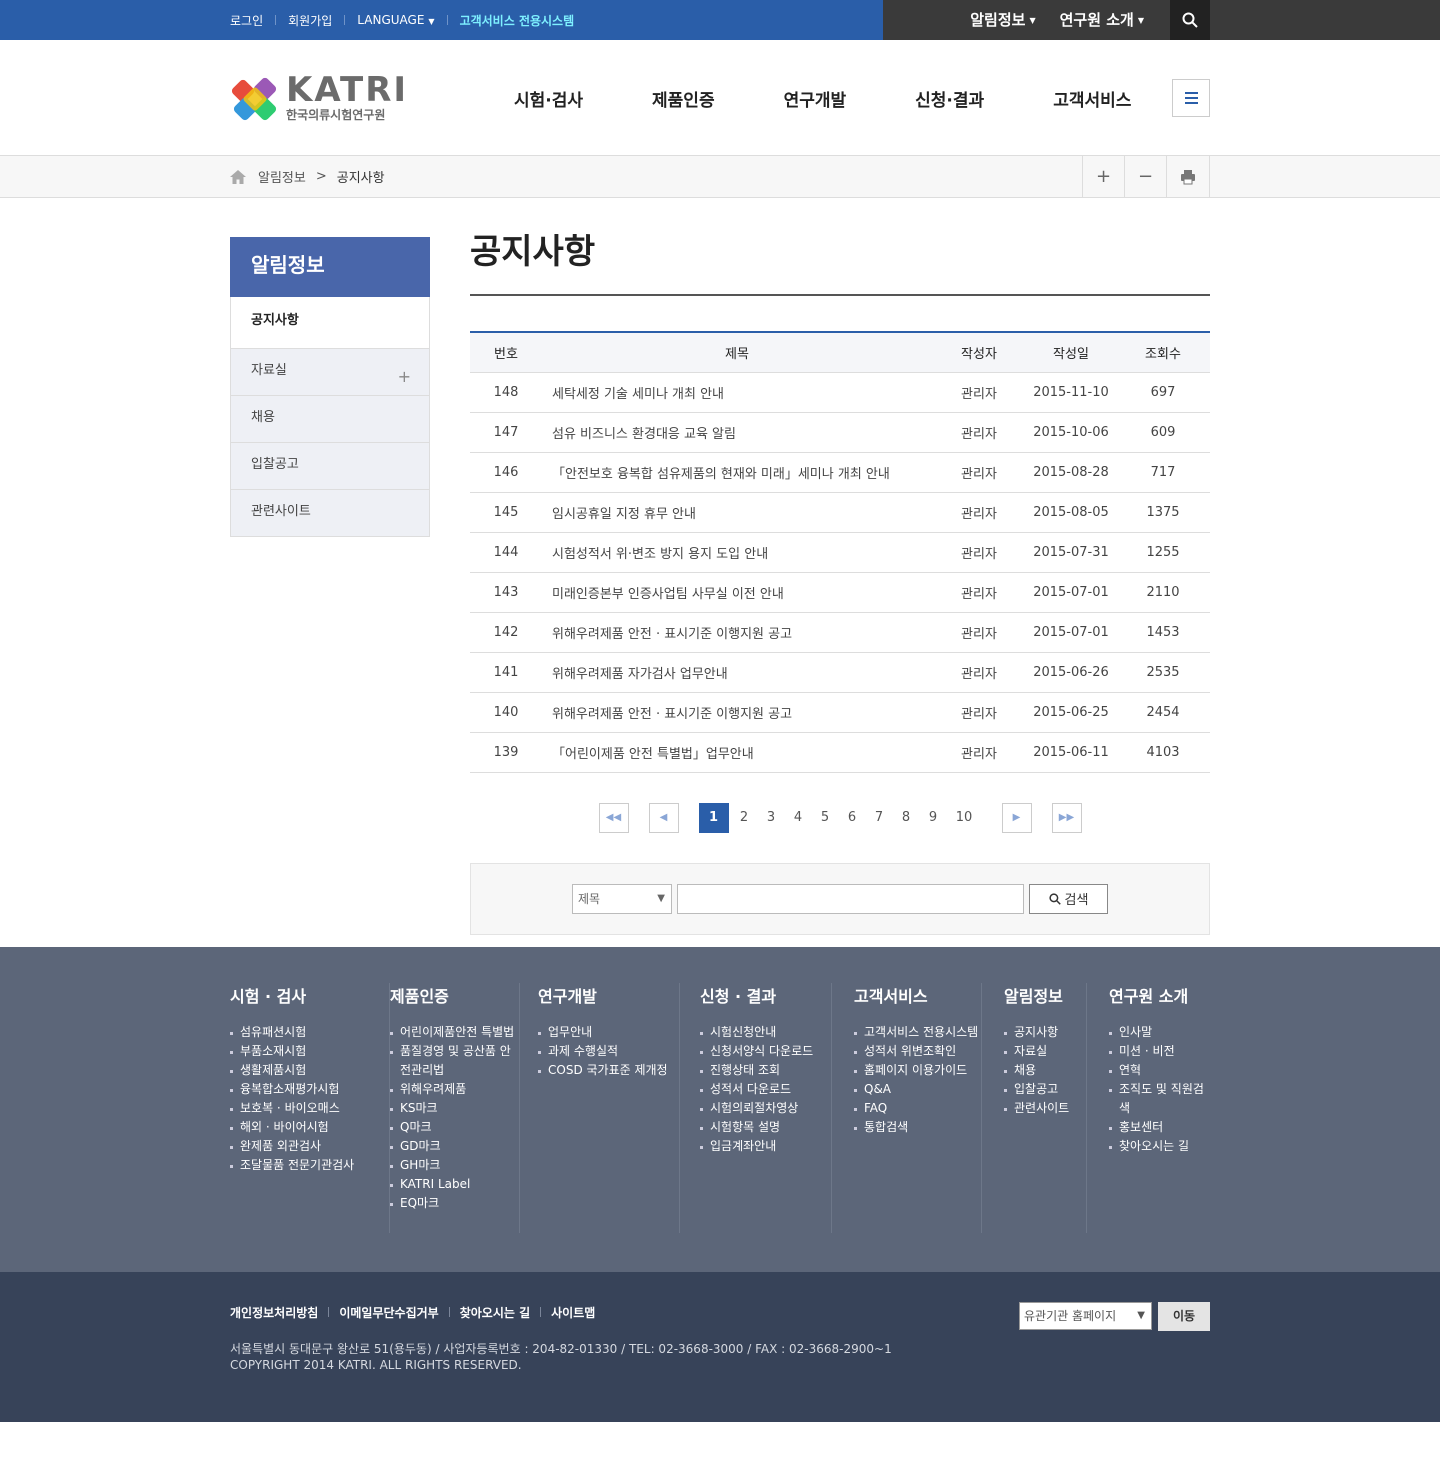 This screenshot has width=1440, height=1459. What do you see at coordinates (1190, 20) in the screenshot?
I see `search-button` at bounding box center [1190, 20].